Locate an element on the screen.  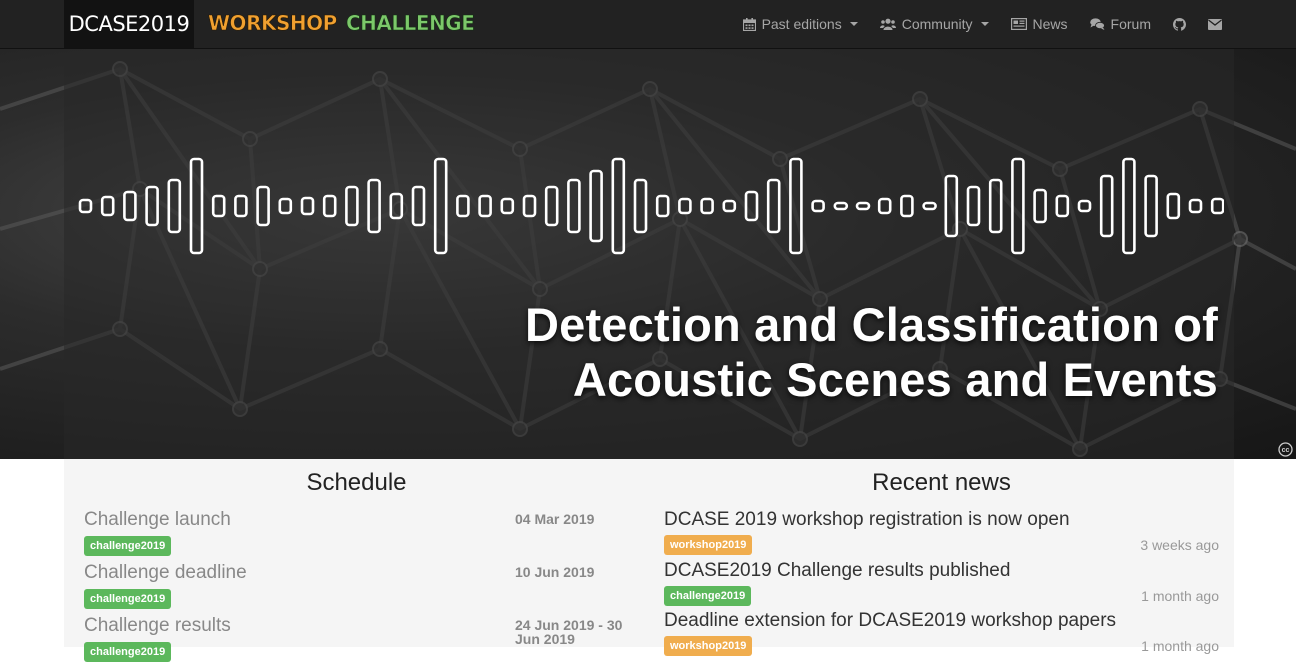
nav-forum: Forum is located at coordinates (1120, 24).